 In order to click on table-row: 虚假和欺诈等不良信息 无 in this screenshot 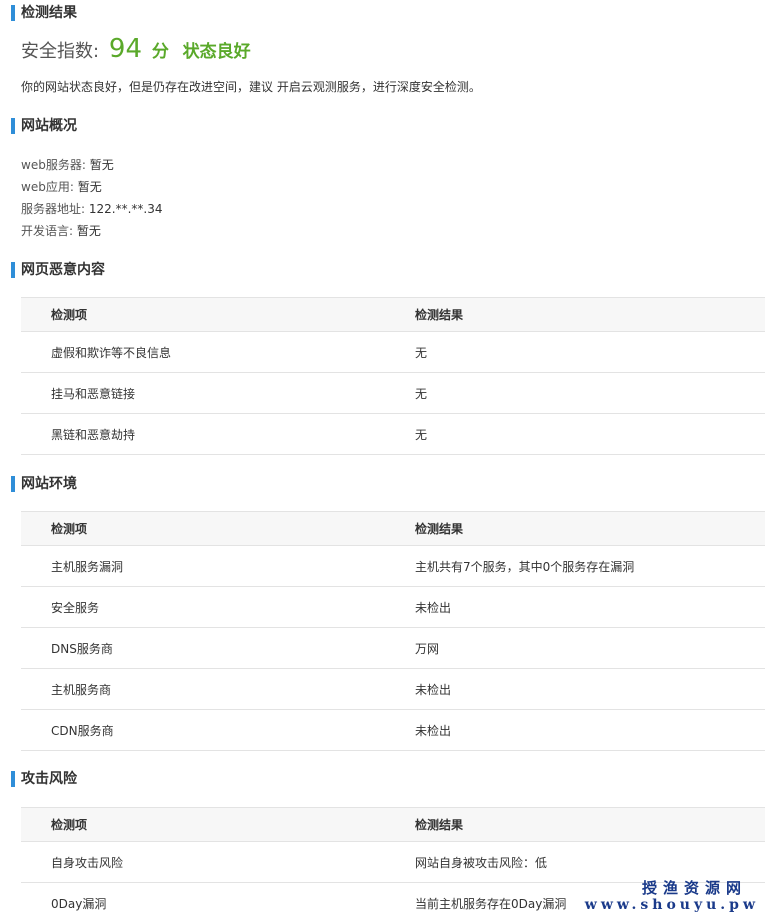, I will do `click(393, 352)`.